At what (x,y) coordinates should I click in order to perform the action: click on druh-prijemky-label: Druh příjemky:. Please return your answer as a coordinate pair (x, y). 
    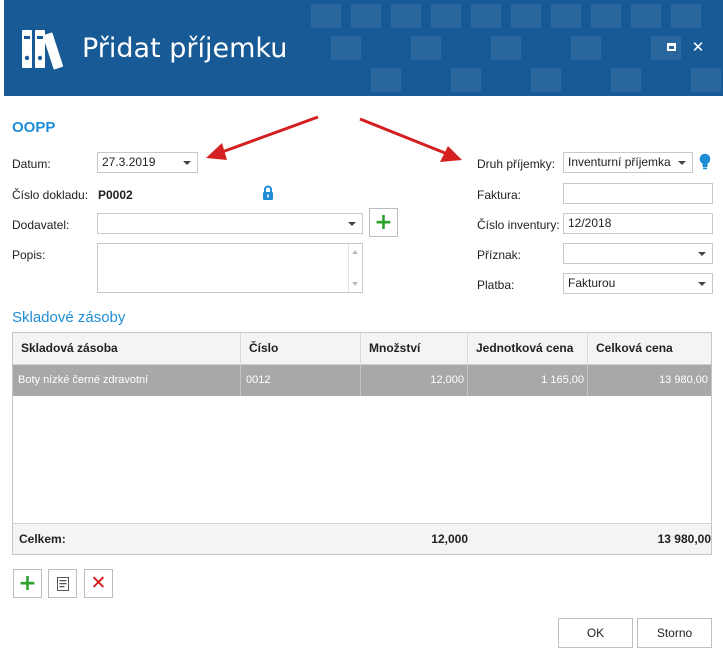
    Looking at the image, I should click on (516, 164).